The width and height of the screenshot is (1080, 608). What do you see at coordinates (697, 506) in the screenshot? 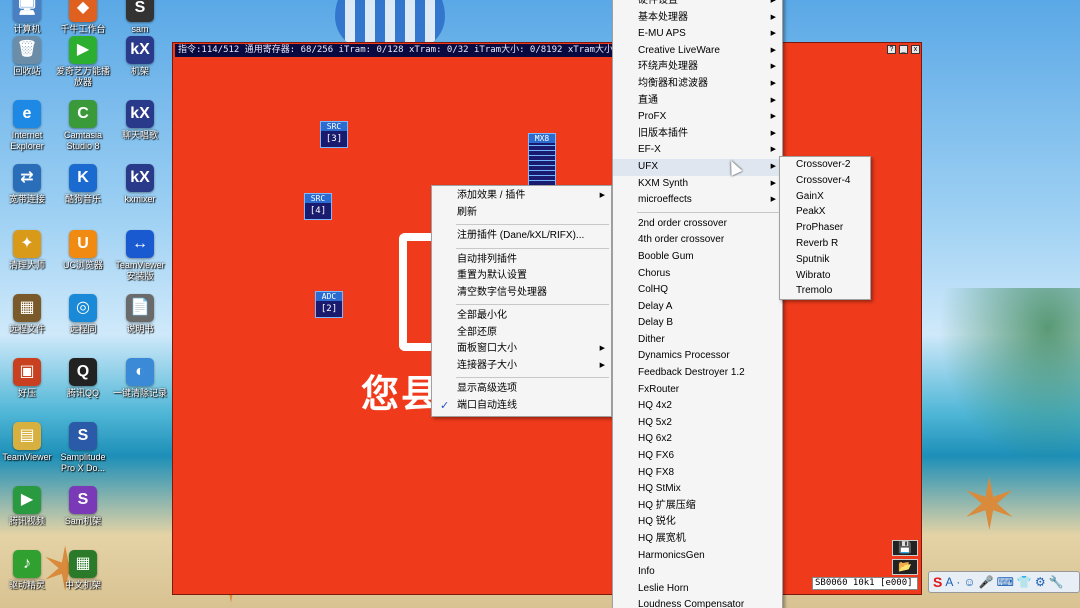
I see `plugin-menu-item: HQ 扩展压缩` at bounding box center [697, 506].